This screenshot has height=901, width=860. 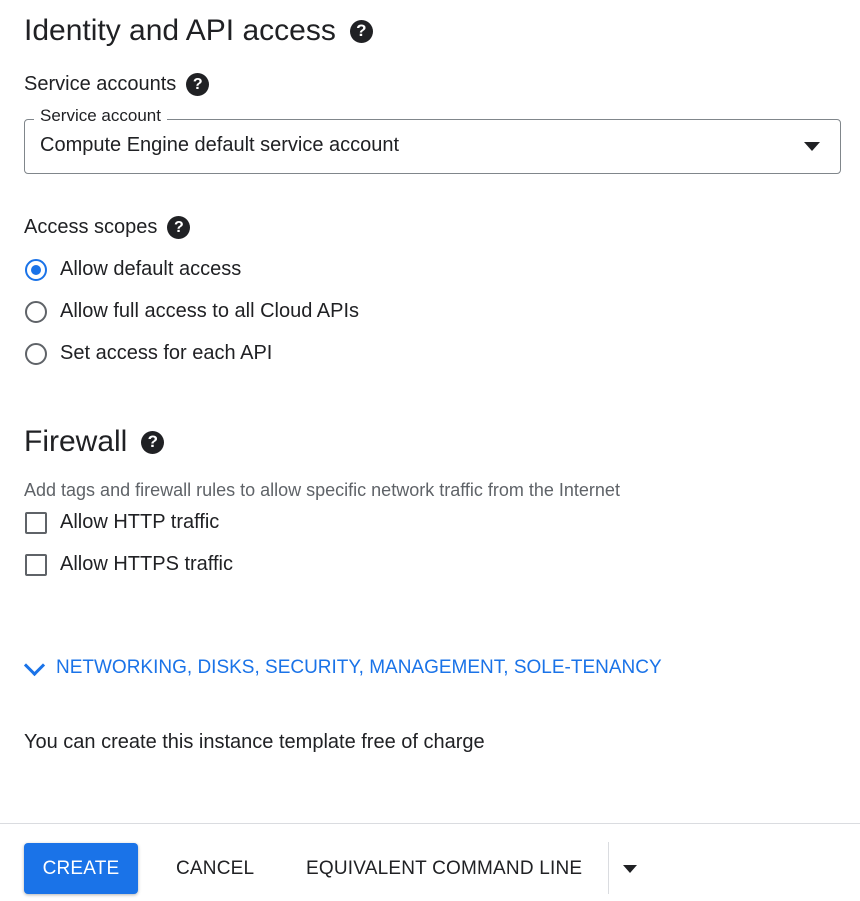 I want to click on access-scopes-heading: Access scopes ?, so click(x=107, y=227).